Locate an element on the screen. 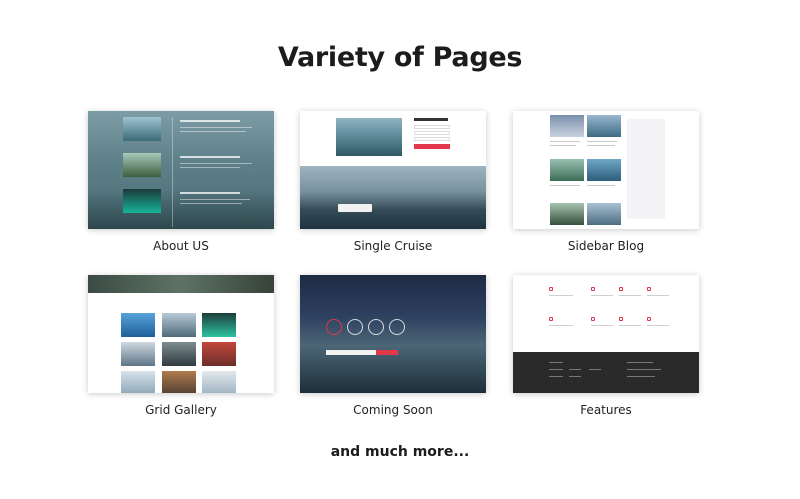 The image size is (800, 499). page-card-sidebar-blog: Sidebar Blog is located at coordinates (606, 182).